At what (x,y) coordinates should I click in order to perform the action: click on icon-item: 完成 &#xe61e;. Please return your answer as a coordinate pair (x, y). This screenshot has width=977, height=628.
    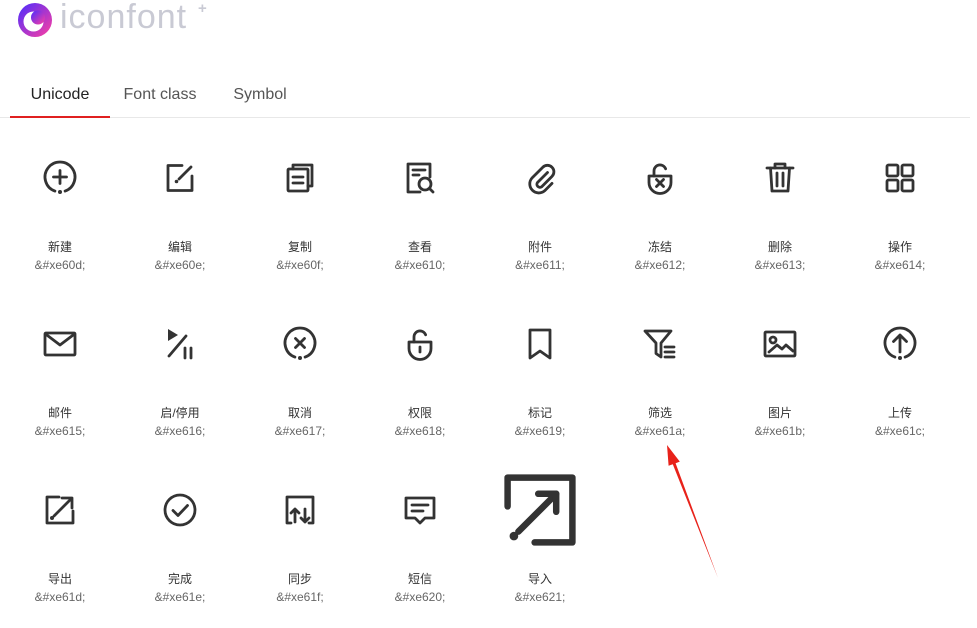
    Looking at the image, I should click on (180, 543).